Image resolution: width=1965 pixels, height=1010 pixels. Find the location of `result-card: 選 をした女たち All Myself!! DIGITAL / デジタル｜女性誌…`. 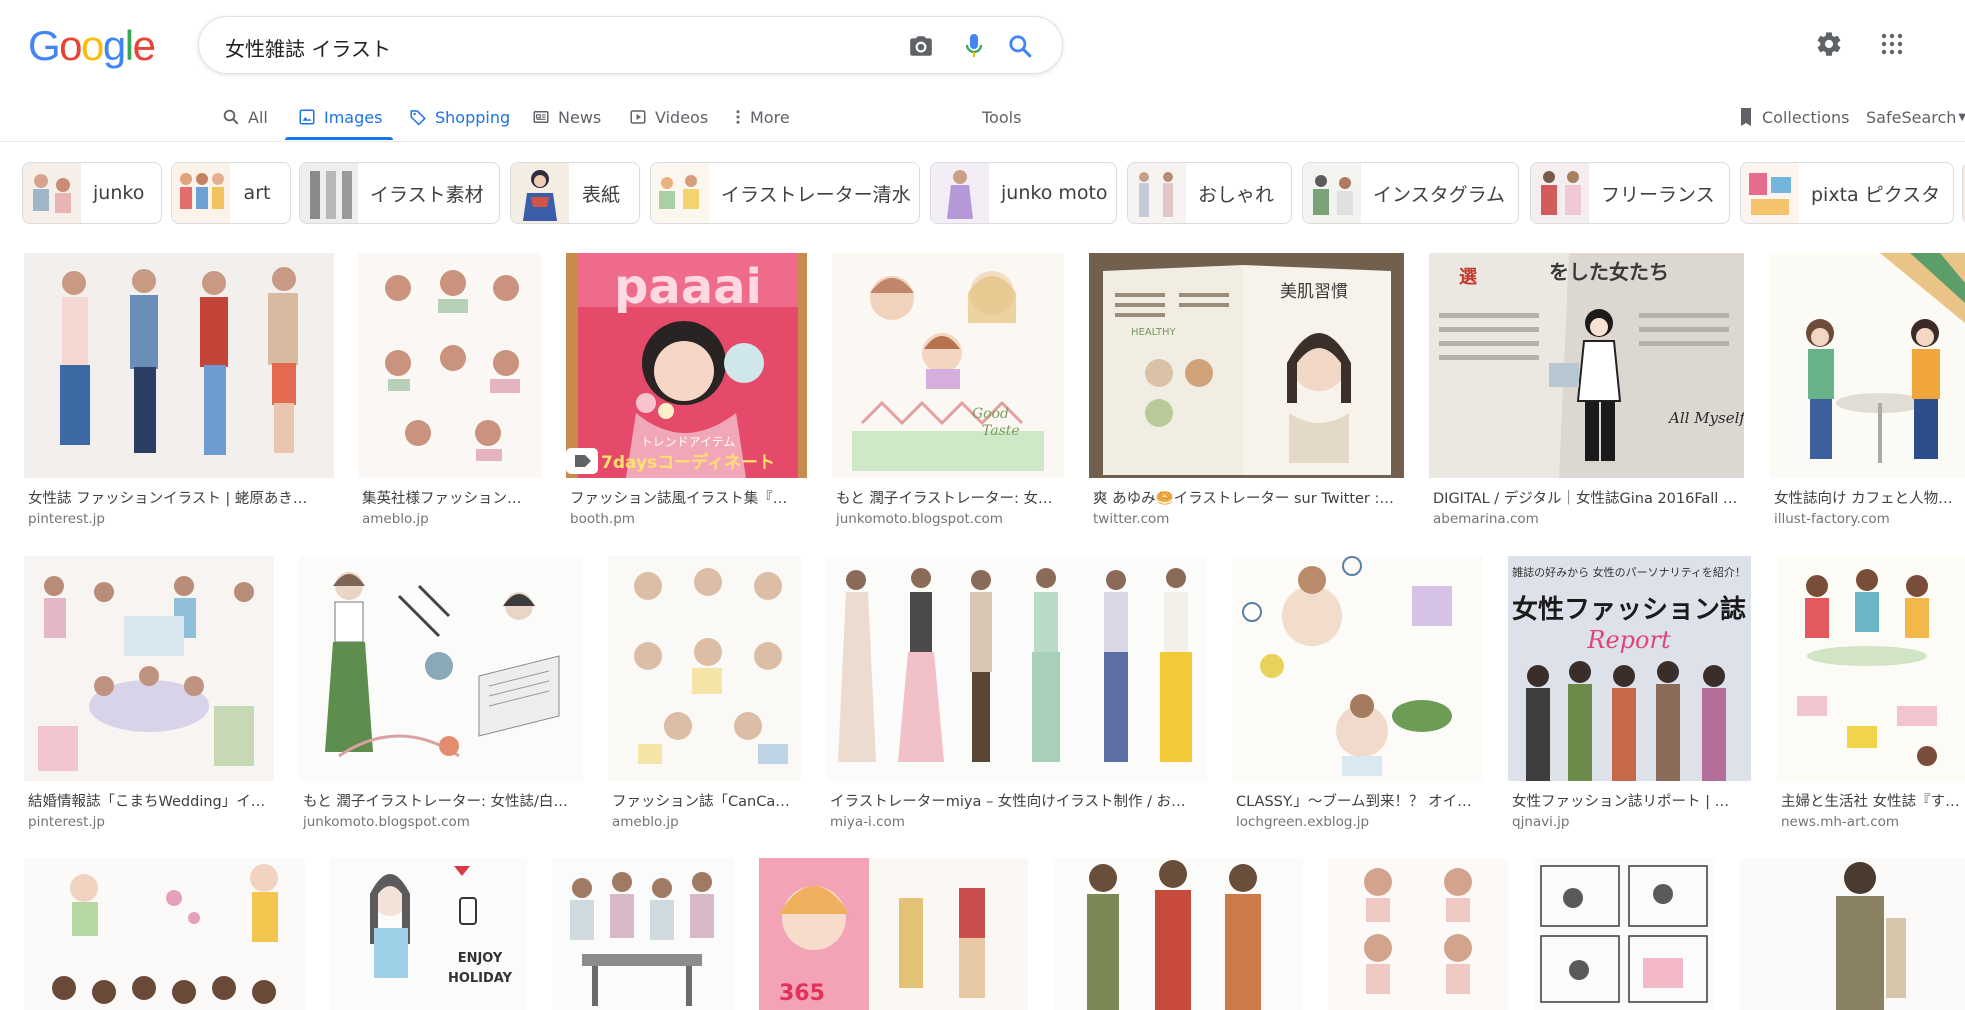

result-card: 選 をした女たち All Myself!! DIGITAL / デジタル｜女性誌… is located at coordinates (1586, 393).